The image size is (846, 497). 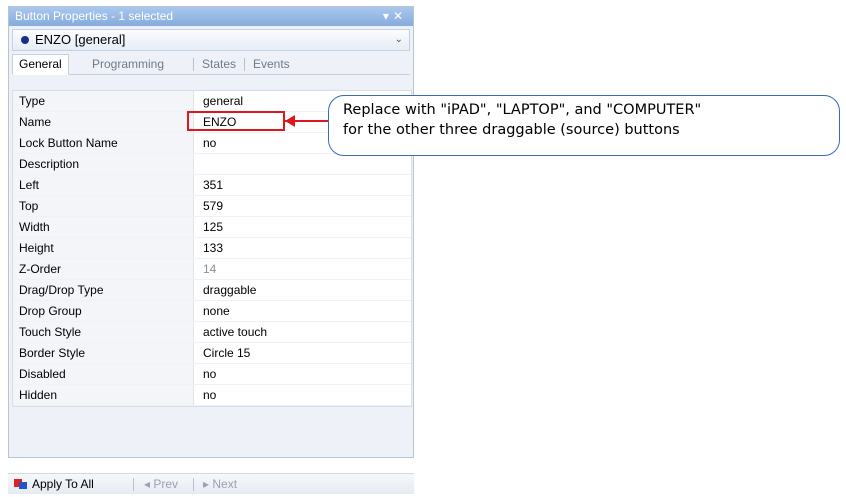 I want to click on tab-general: General, so click(x=40, y=64).